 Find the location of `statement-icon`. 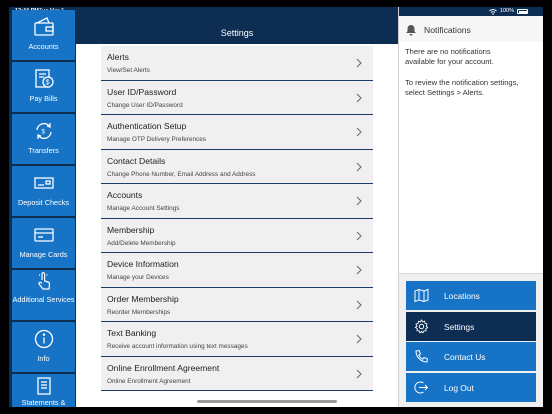

statement-icon is located at coordinates (43, 387).